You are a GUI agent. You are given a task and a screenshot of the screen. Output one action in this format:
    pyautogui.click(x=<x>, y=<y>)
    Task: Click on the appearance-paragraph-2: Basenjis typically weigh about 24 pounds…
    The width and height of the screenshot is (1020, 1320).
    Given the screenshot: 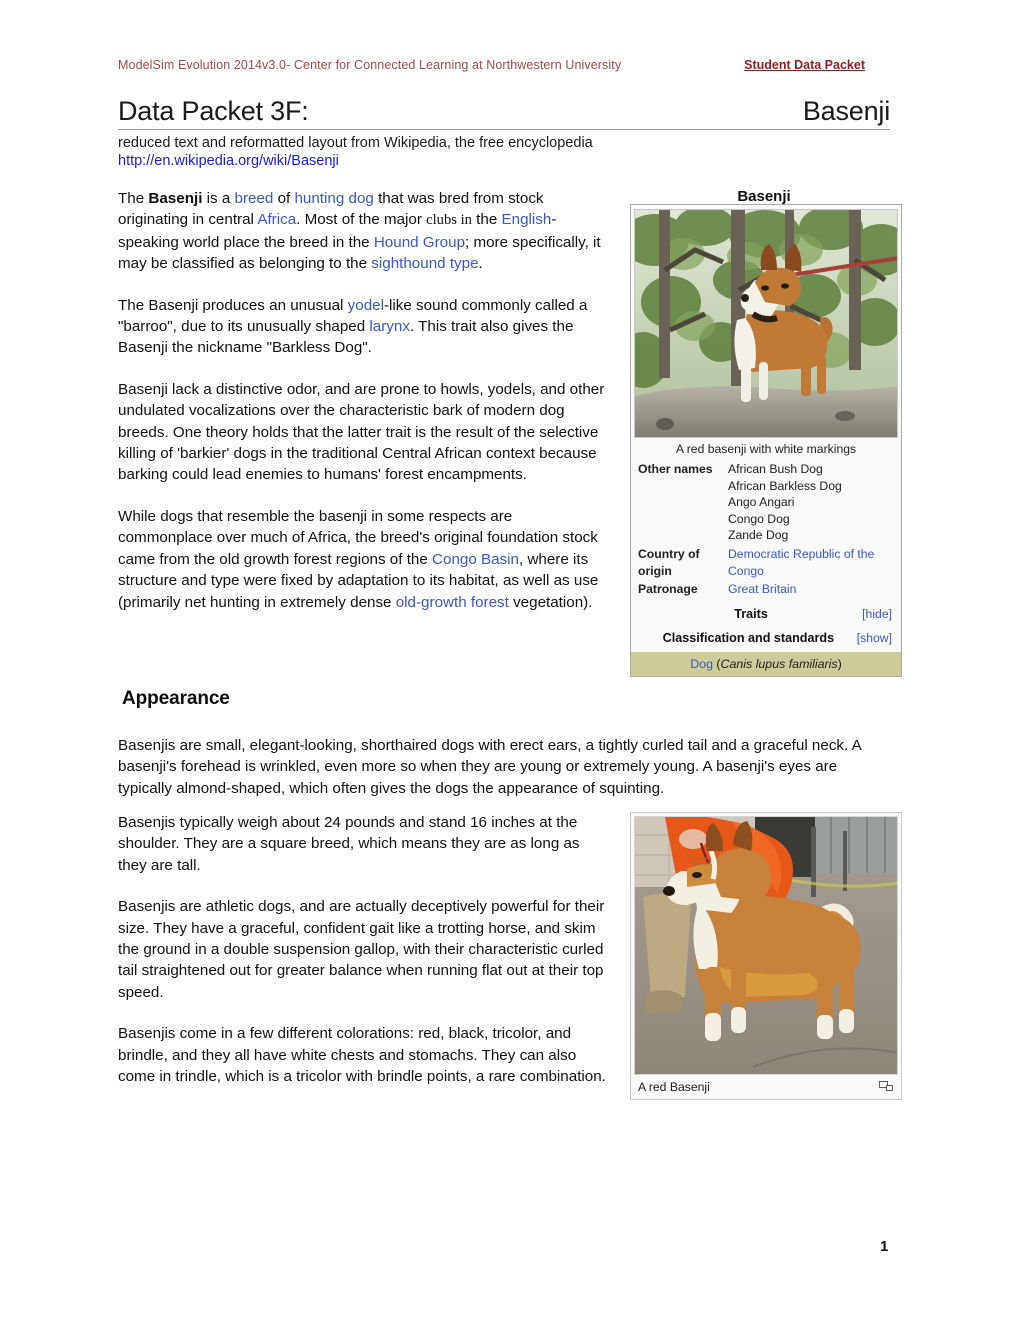 What is the action you would take?
    pyautogui.click(x=349, y=844)
    